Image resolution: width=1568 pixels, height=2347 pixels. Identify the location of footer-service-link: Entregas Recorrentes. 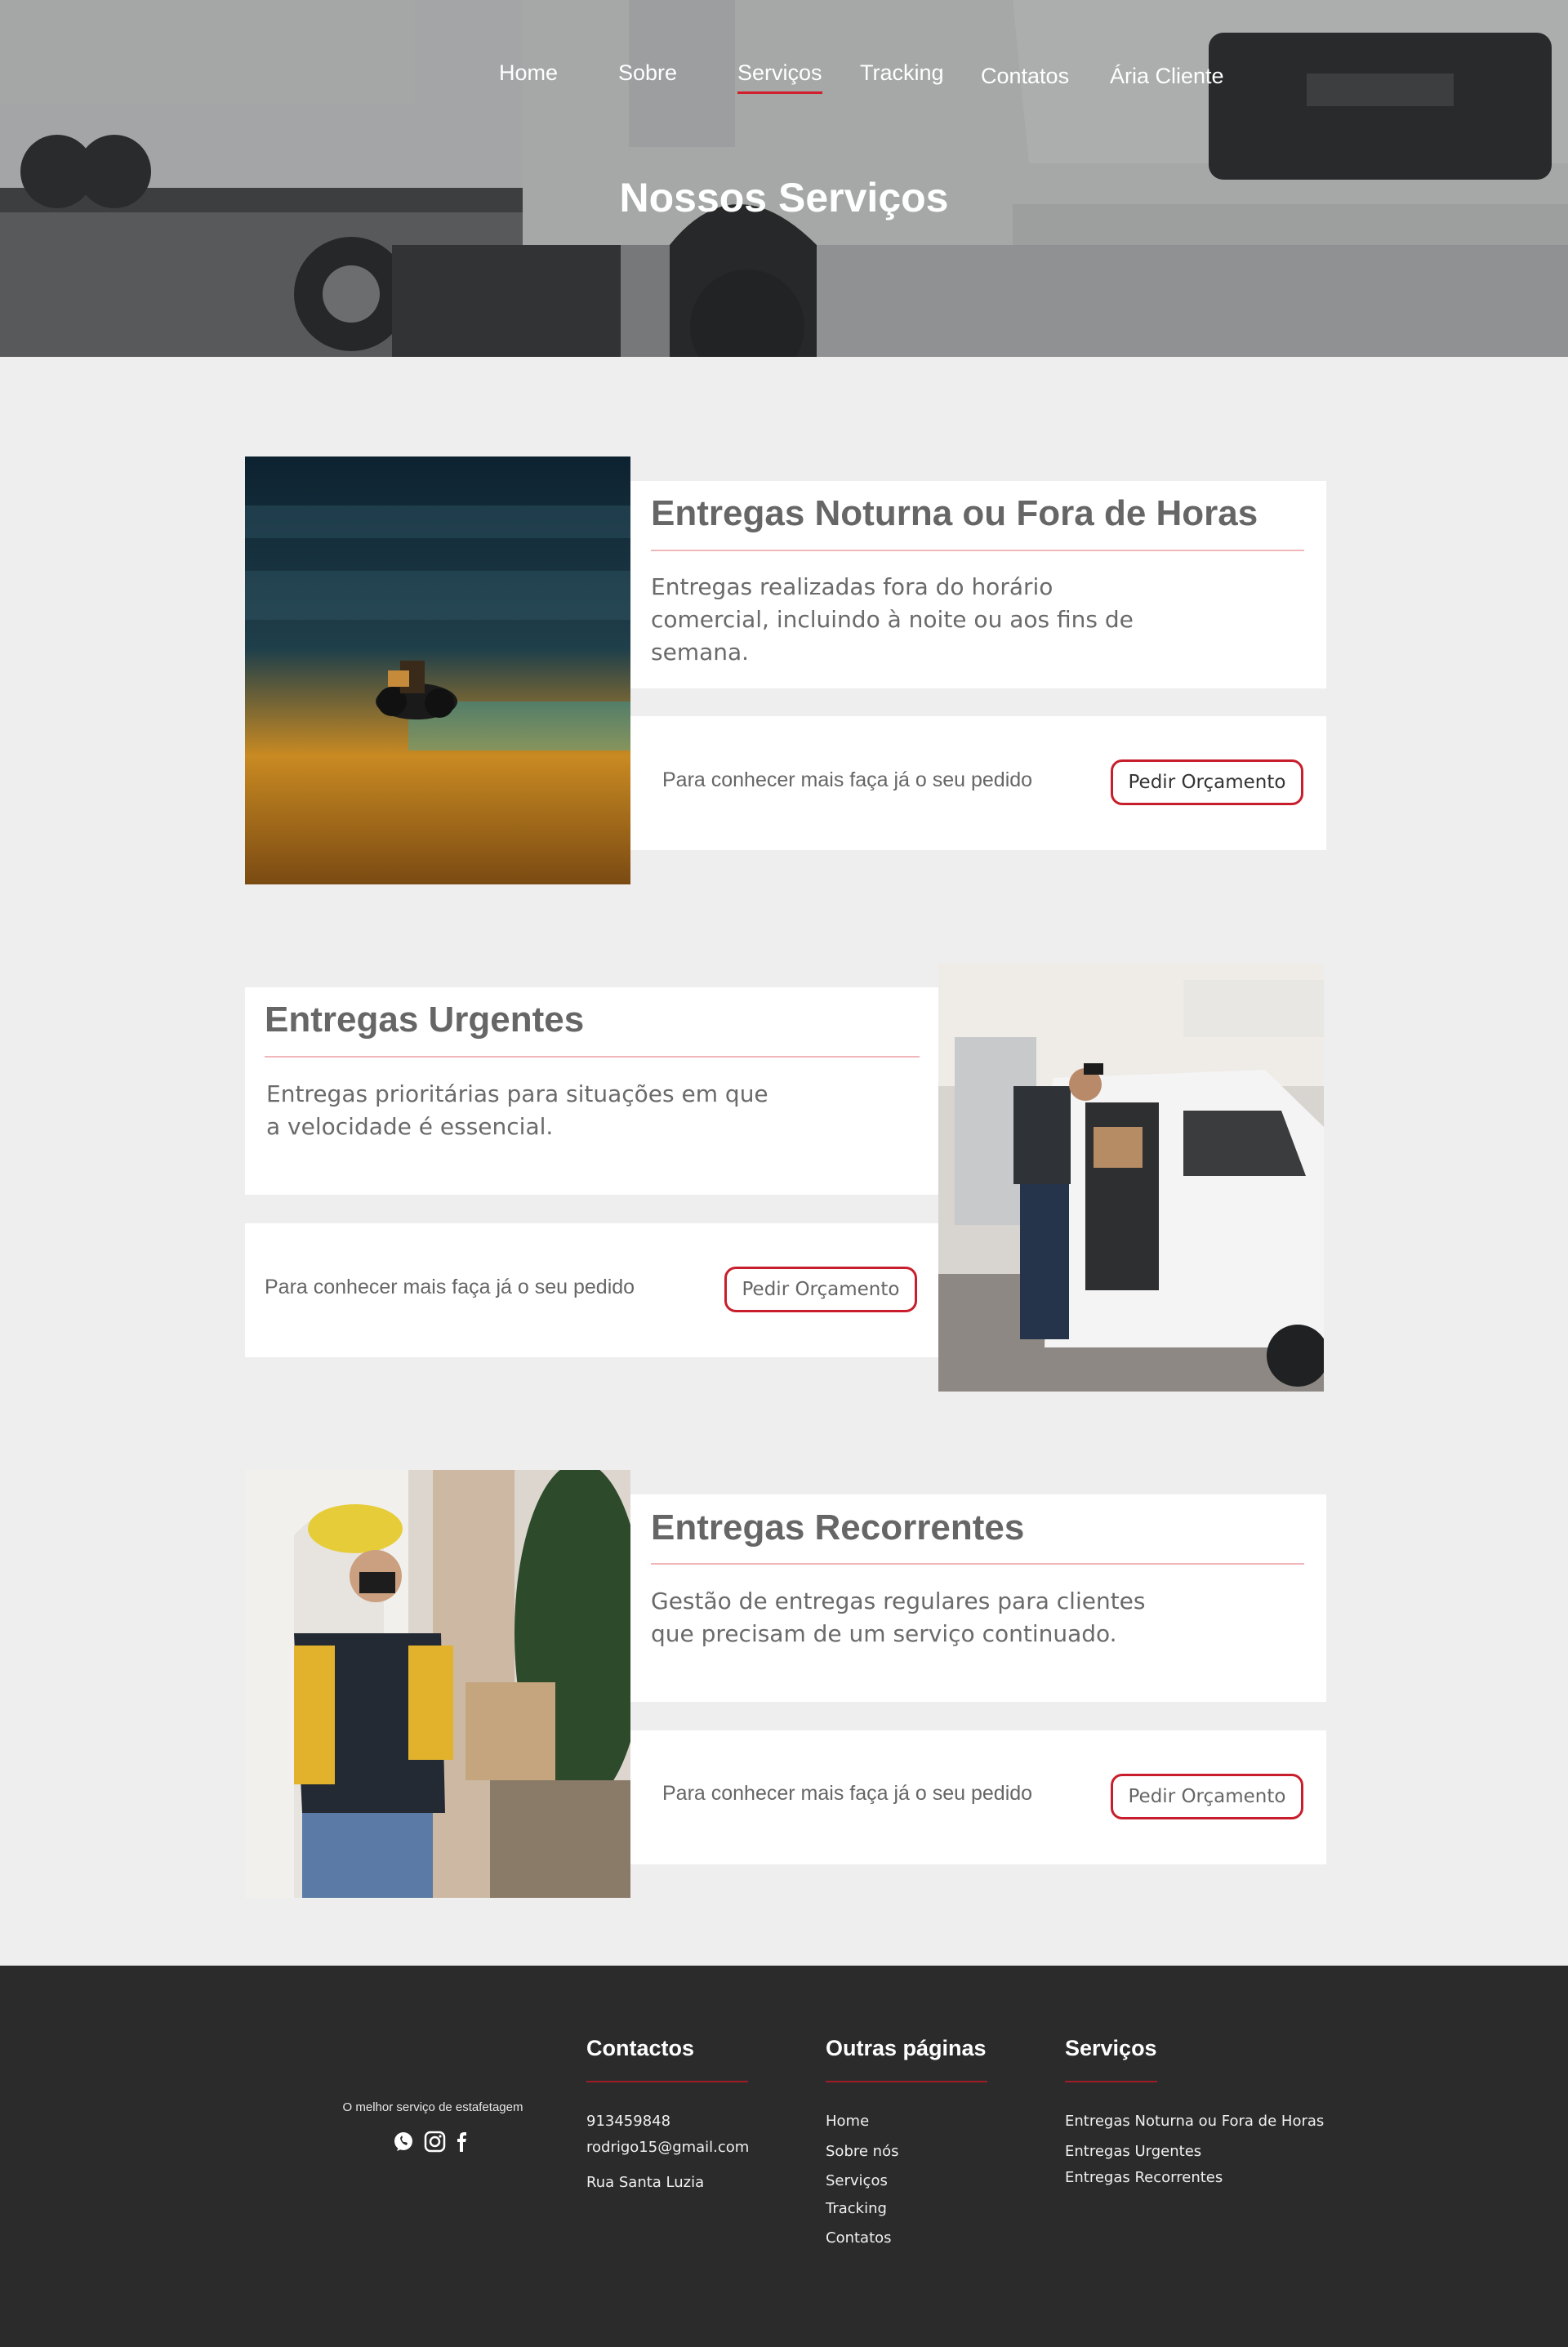
(1144, 2177).